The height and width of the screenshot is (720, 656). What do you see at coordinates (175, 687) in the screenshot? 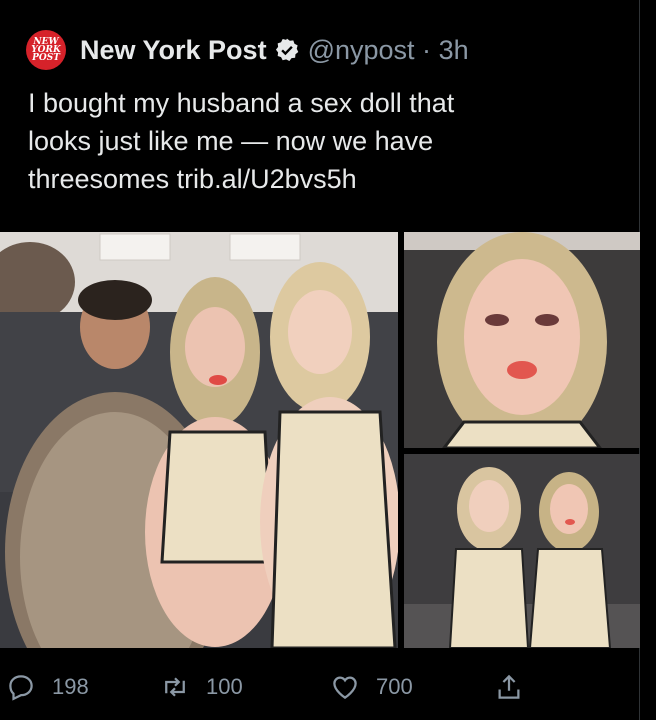
I see `retweet-icon` at bounding box center [175, 687].